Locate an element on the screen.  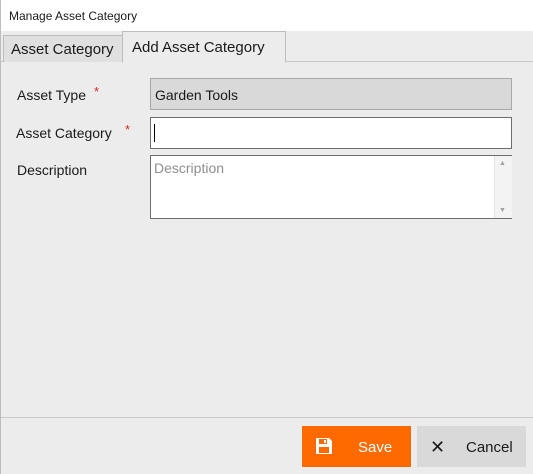
asset-category-label: Asset Category is located at coordinates (64, 133).